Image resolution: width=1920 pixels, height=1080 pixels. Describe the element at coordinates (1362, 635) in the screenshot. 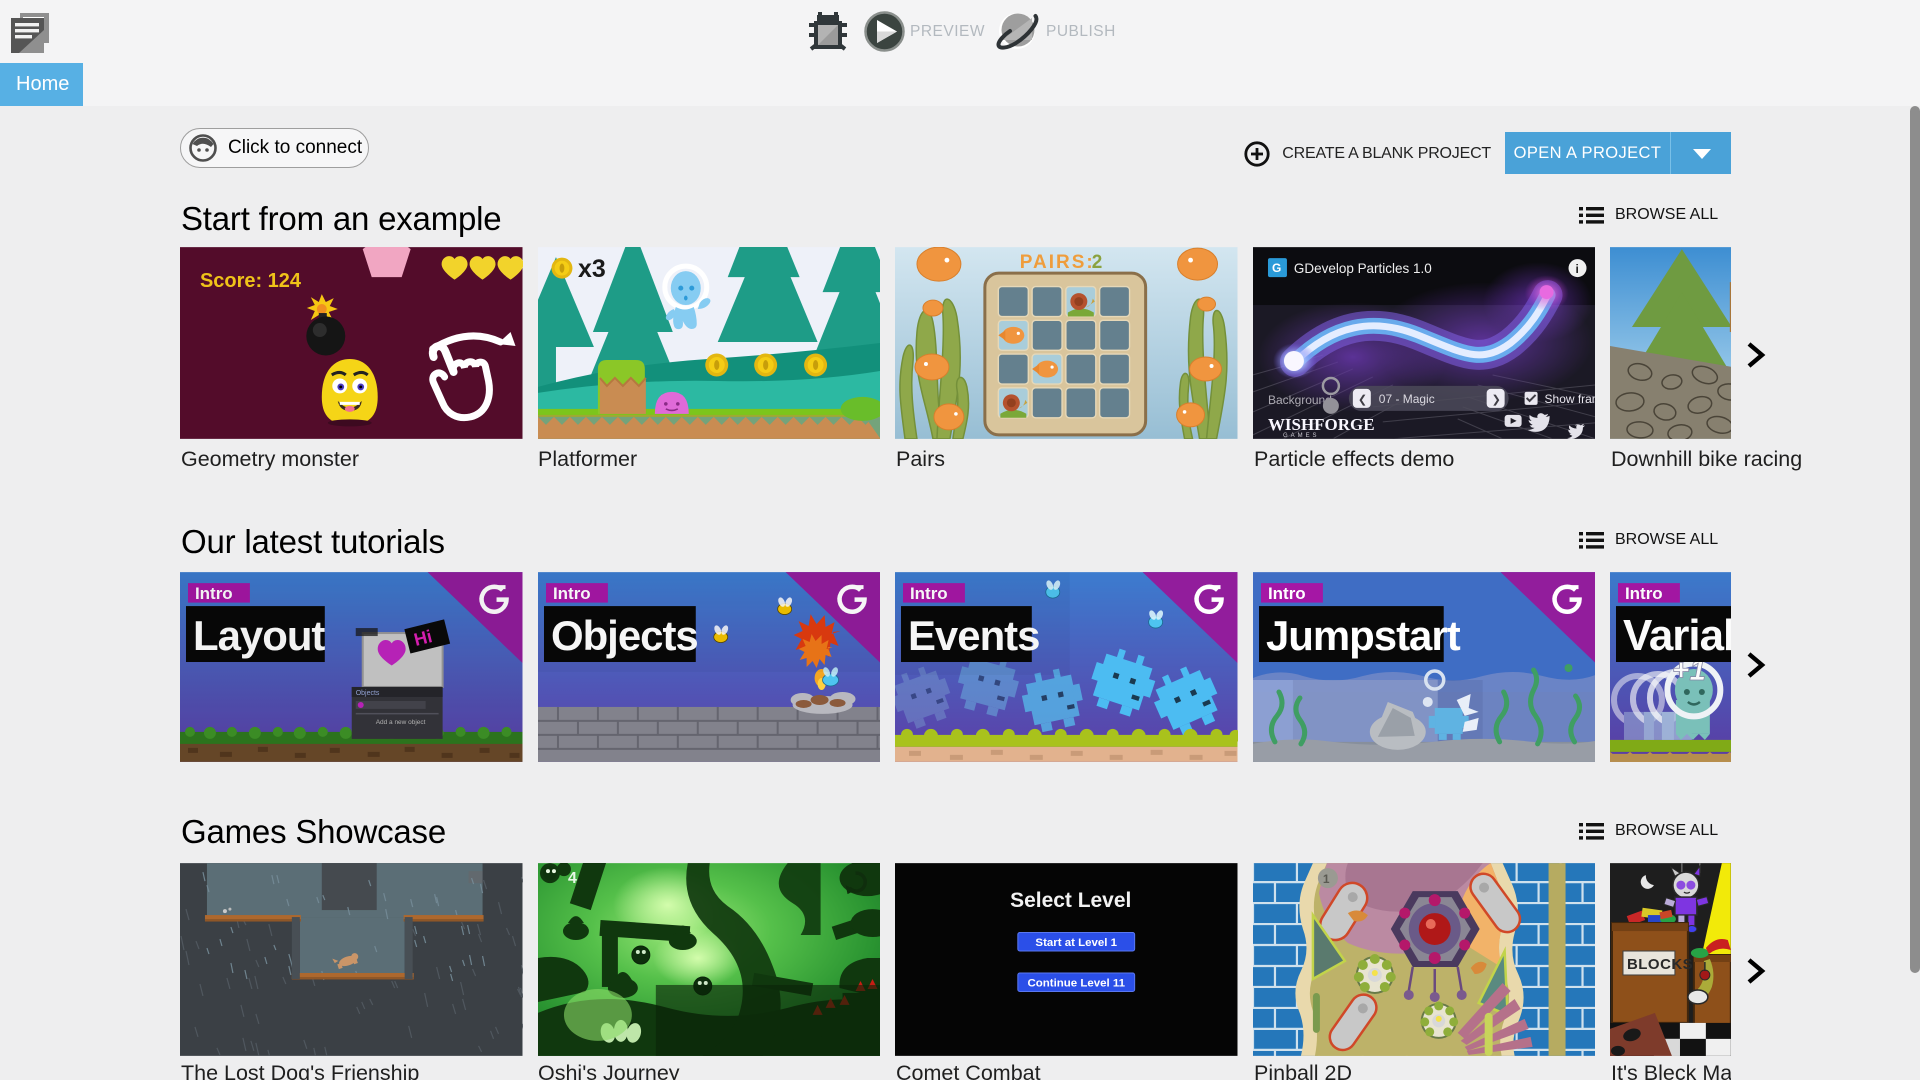

I see `svg-text: Jumpstart` at that location.